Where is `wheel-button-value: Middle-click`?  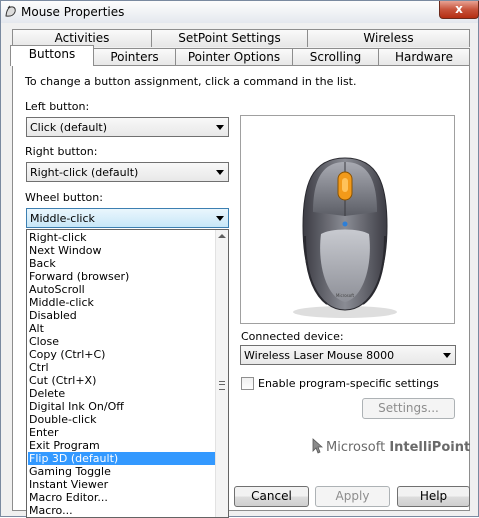
wheel-button-value: Middle-click is located at coordinates (62, 218).